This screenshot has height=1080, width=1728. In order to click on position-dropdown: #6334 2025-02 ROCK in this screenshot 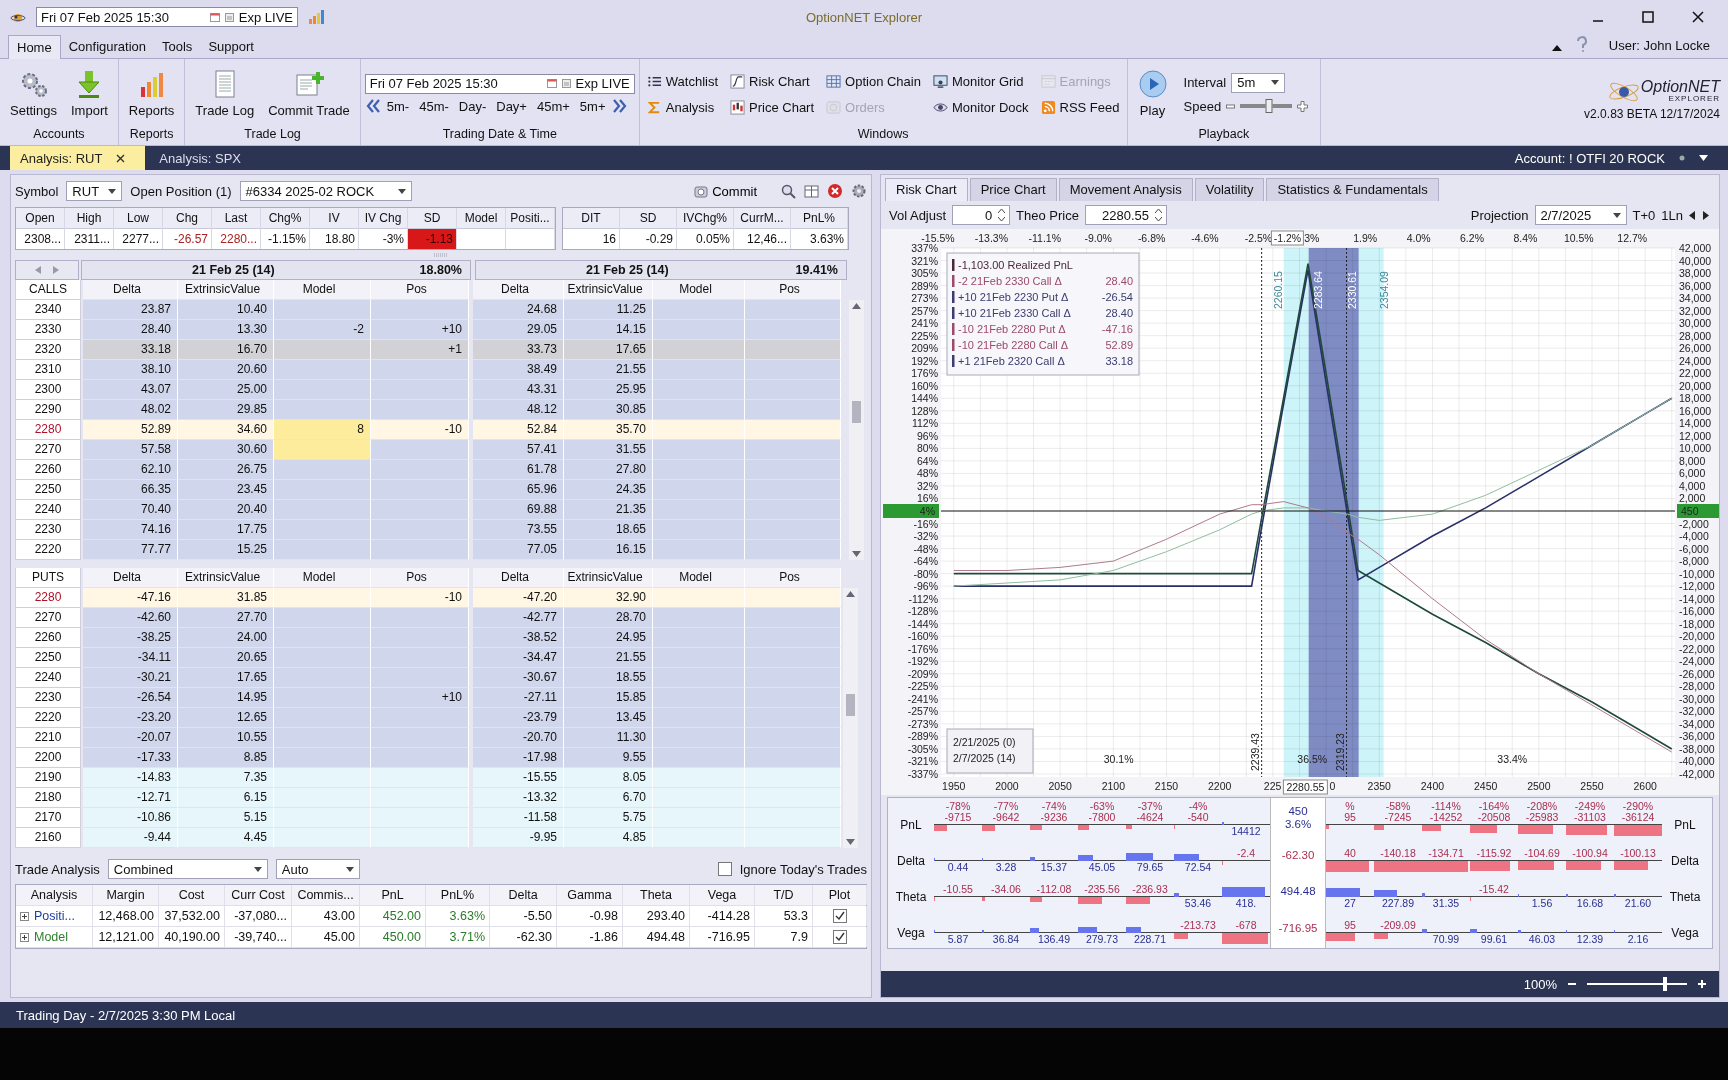, I will do `click(325, 191)`.